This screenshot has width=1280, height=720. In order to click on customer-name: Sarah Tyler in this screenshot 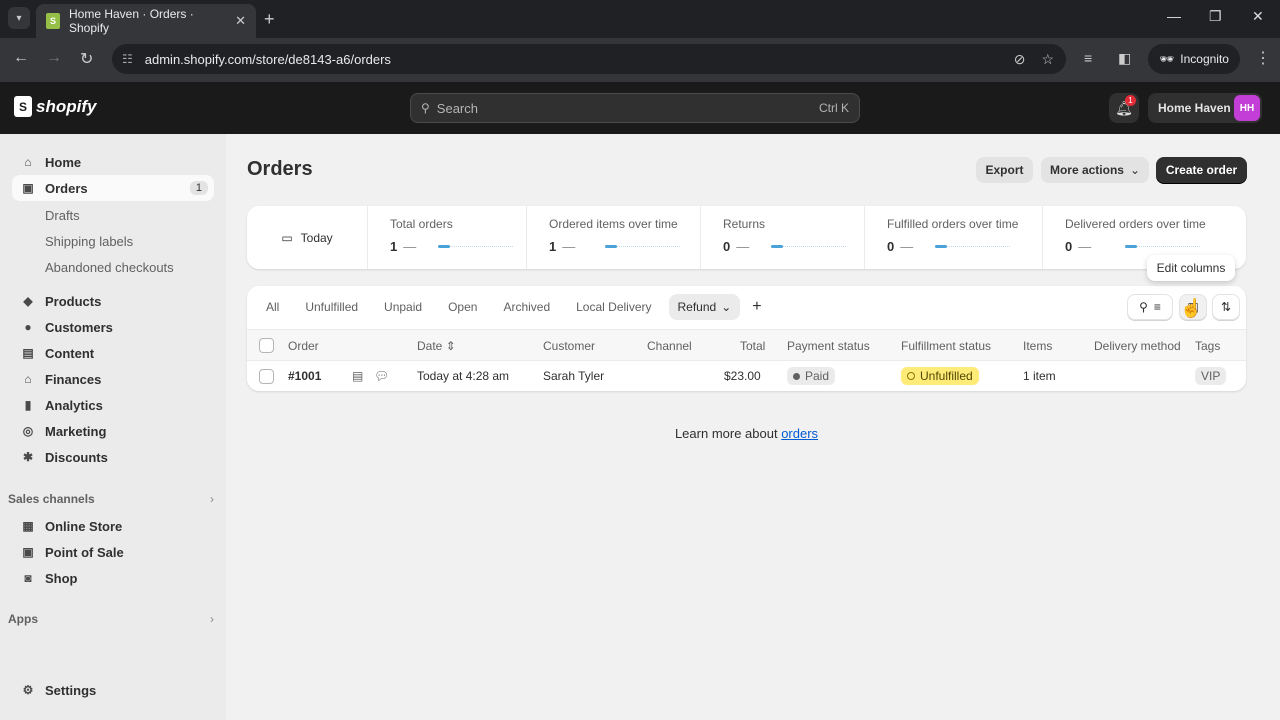, I will do `click(574, 376)`.